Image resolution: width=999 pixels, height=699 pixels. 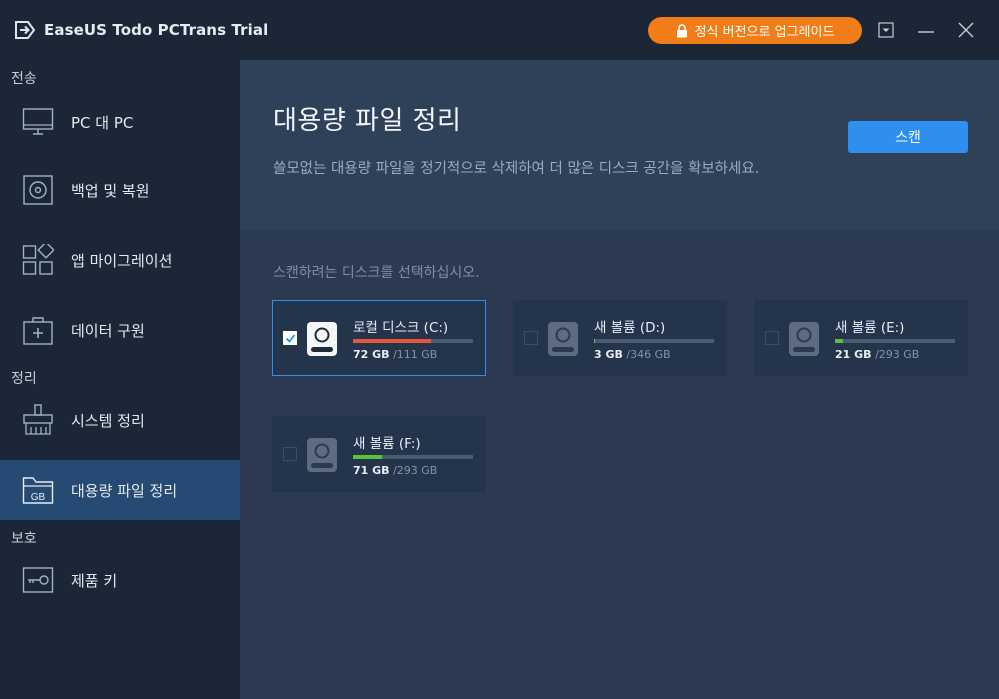 I want to click on dropdown-menu-icon, so click(x=886, y=30).